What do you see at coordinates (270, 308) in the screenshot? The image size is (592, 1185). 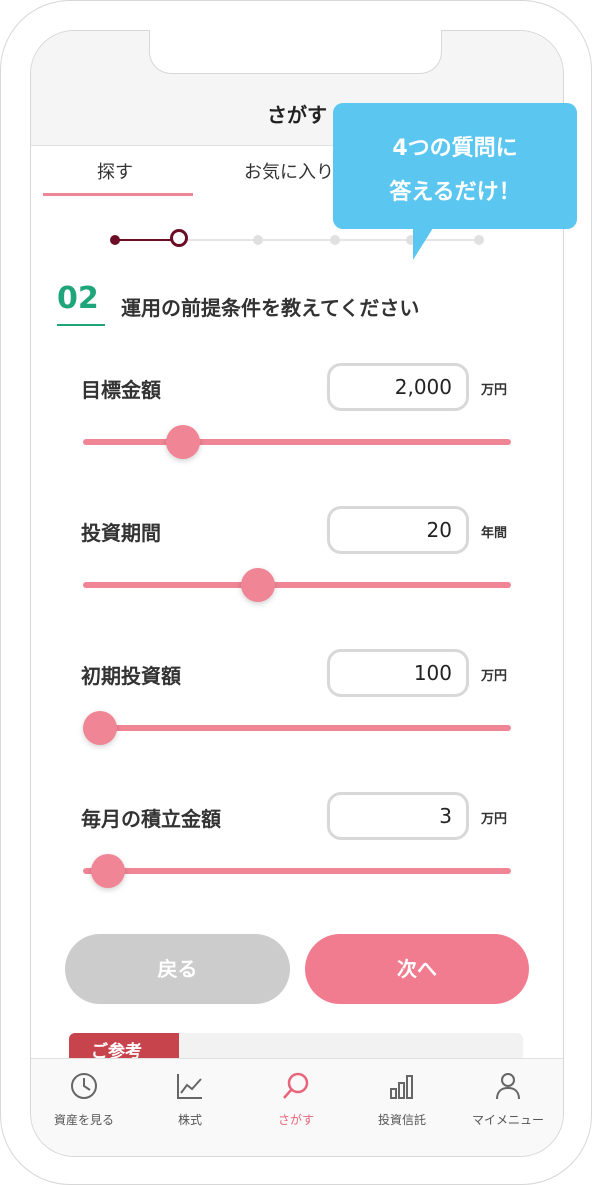 I see `section-title: 運用の前提条件を教えてください` at bounding box center [270, 308].